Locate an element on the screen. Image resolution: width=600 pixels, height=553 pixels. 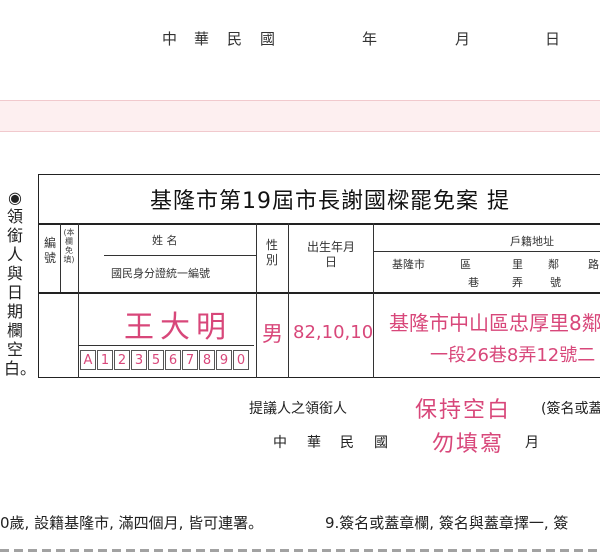
handwritten-do-not-fill: 勿填寫 is located at coordinates (468, 444).